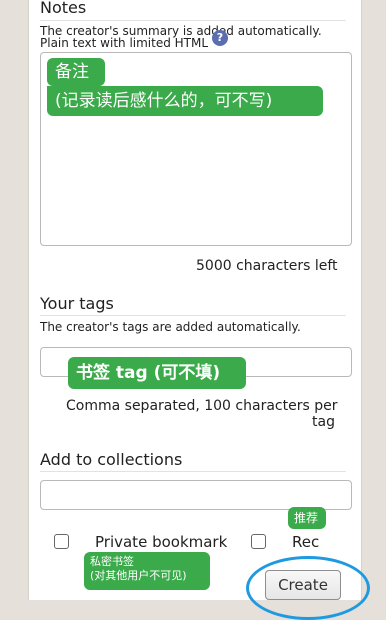  What do you see at coordinates (76, 72) in the screenshot?
I see `notes-annotation-title: 备注` at bounding box center [76, 72].